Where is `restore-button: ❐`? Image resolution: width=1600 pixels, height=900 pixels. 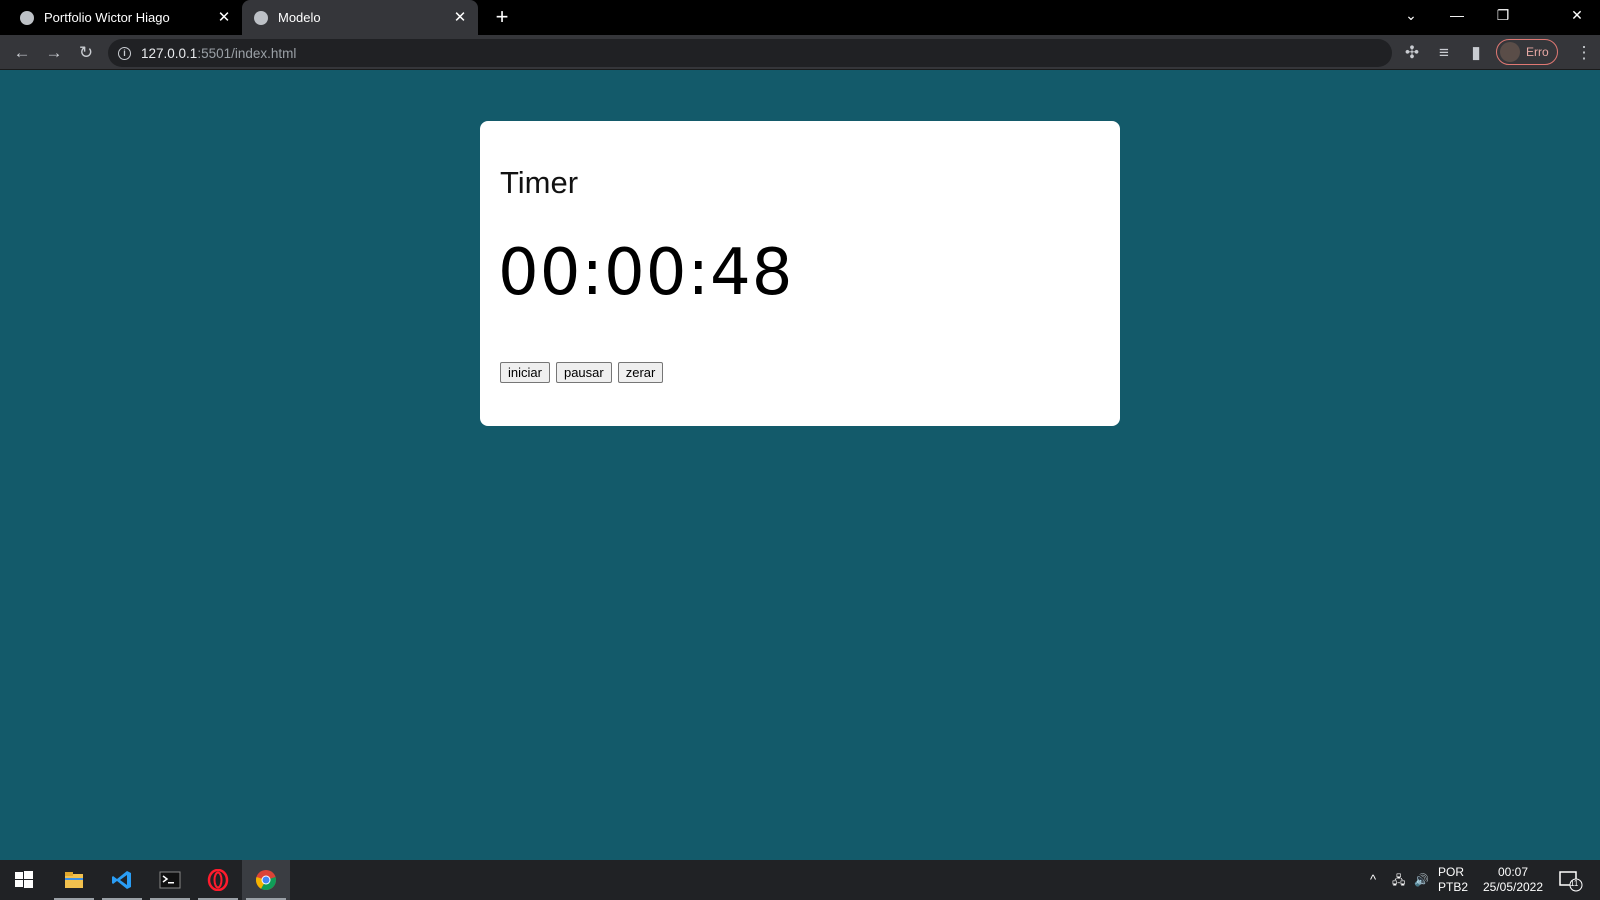
restore-button: ❐ is located at coordinates (1503, 17).